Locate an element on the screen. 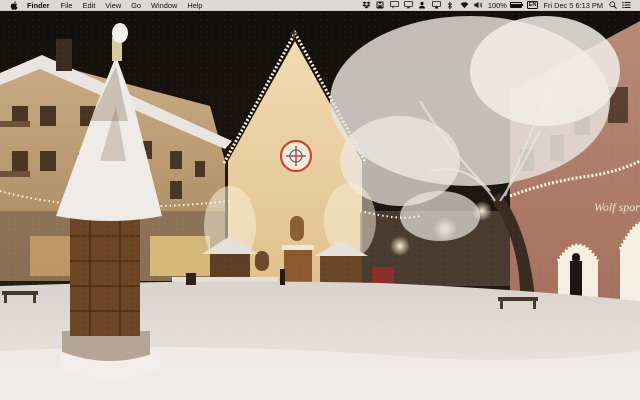 This screenshot has width=640, height=400. wifi-icon is located at coordinates (464, 5).